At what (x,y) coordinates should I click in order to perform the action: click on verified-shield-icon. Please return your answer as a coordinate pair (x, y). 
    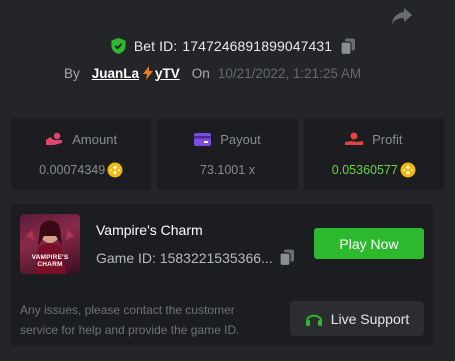
    Looking at the image, I should click on (118, 46).